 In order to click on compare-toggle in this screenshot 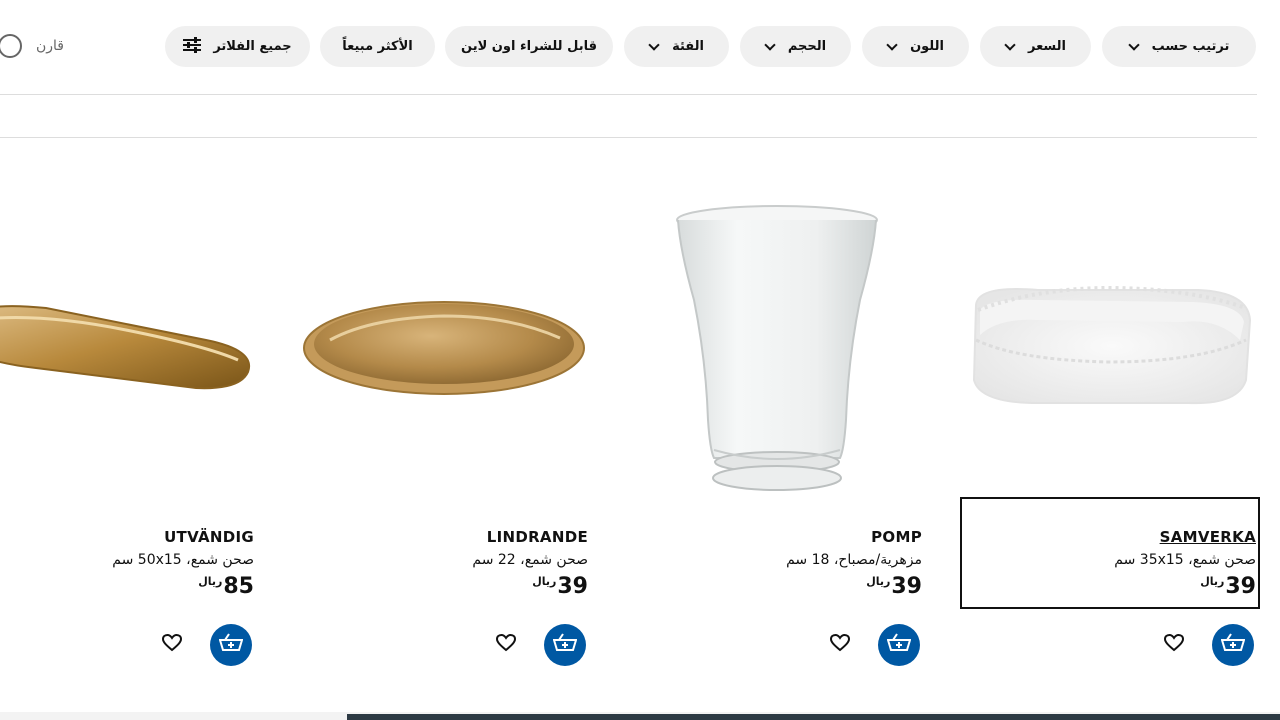, I will do `click(11, 46)`.